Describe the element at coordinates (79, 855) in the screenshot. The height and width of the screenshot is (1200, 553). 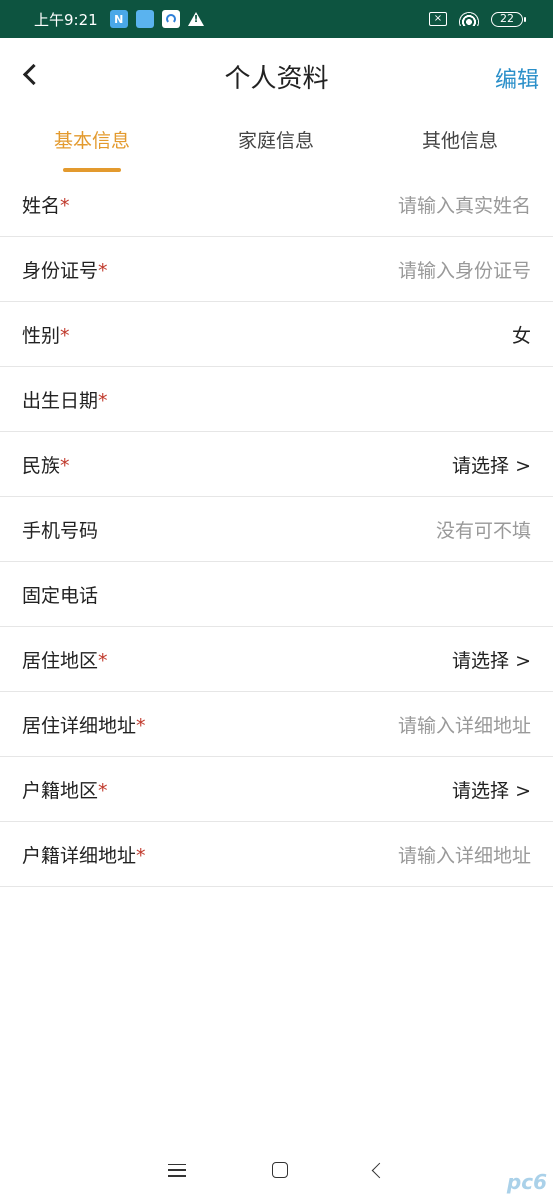
I see `form-label: 户籍详细地址` at that location.